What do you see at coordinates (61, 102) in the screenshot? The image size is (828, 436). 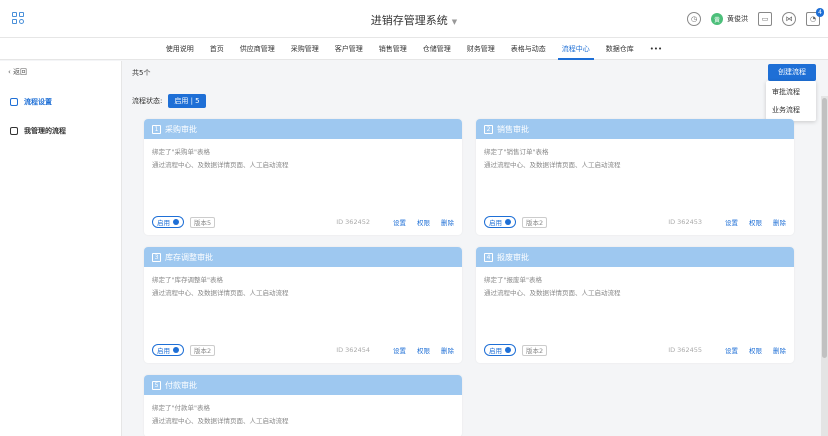 I see `sidebar-item-flow-settings: 流程设置` at bounding box center [61, 102].